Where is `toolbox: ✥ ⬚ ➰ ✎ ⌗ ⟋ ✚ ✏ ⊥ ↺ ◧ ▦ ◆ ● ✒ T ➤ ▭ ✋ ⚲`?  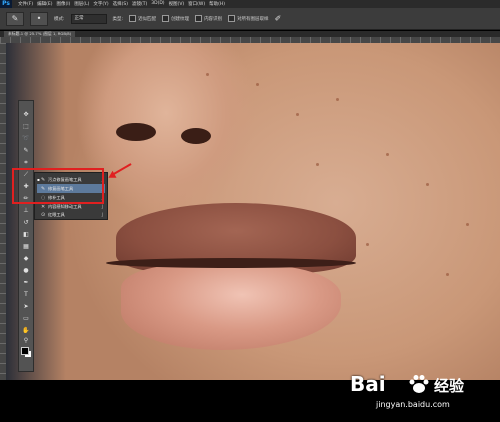 toolbox: ✥ ⬚ ➰ ✎ ⌗ ⟋ ✚ ✏ ⊥ ↺ ◧ ▦ ◆ ● ✒ T ➤ ▭ ✋ ⚲ is located at coordinates (26, 236).